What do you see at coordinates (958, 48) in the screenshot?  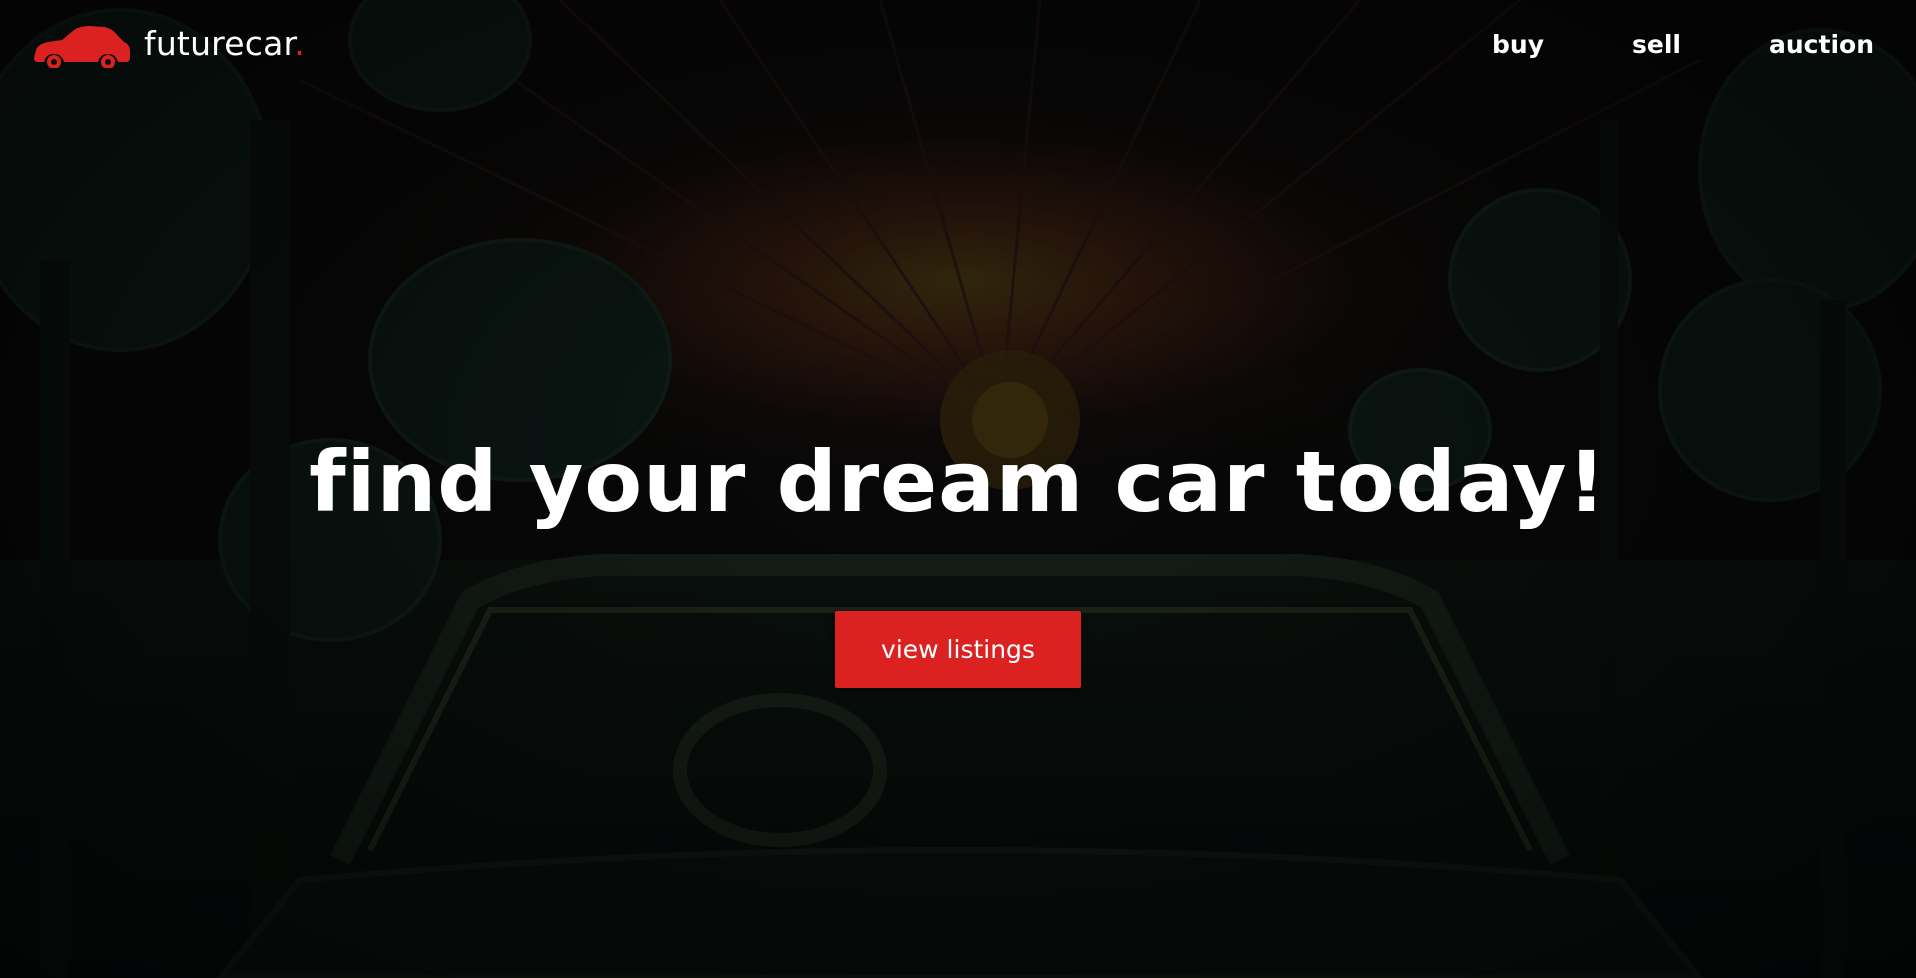 I see `site-header: futurecar. buy sell auction` at bounding box center [958, 48].